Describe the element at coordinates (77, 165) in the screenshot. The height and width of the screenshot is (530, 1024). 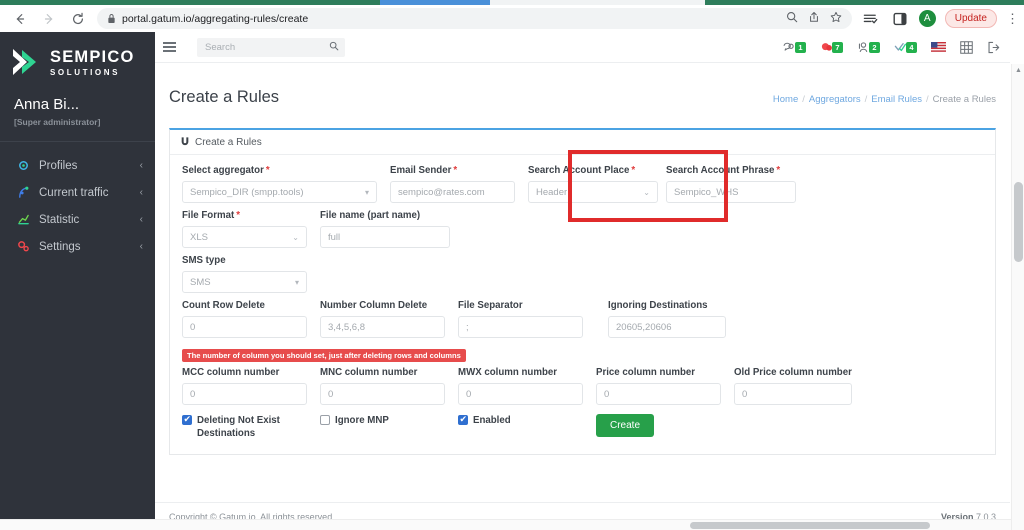
I see `sidebar-item-profiles: Profiles ‹` at that location.